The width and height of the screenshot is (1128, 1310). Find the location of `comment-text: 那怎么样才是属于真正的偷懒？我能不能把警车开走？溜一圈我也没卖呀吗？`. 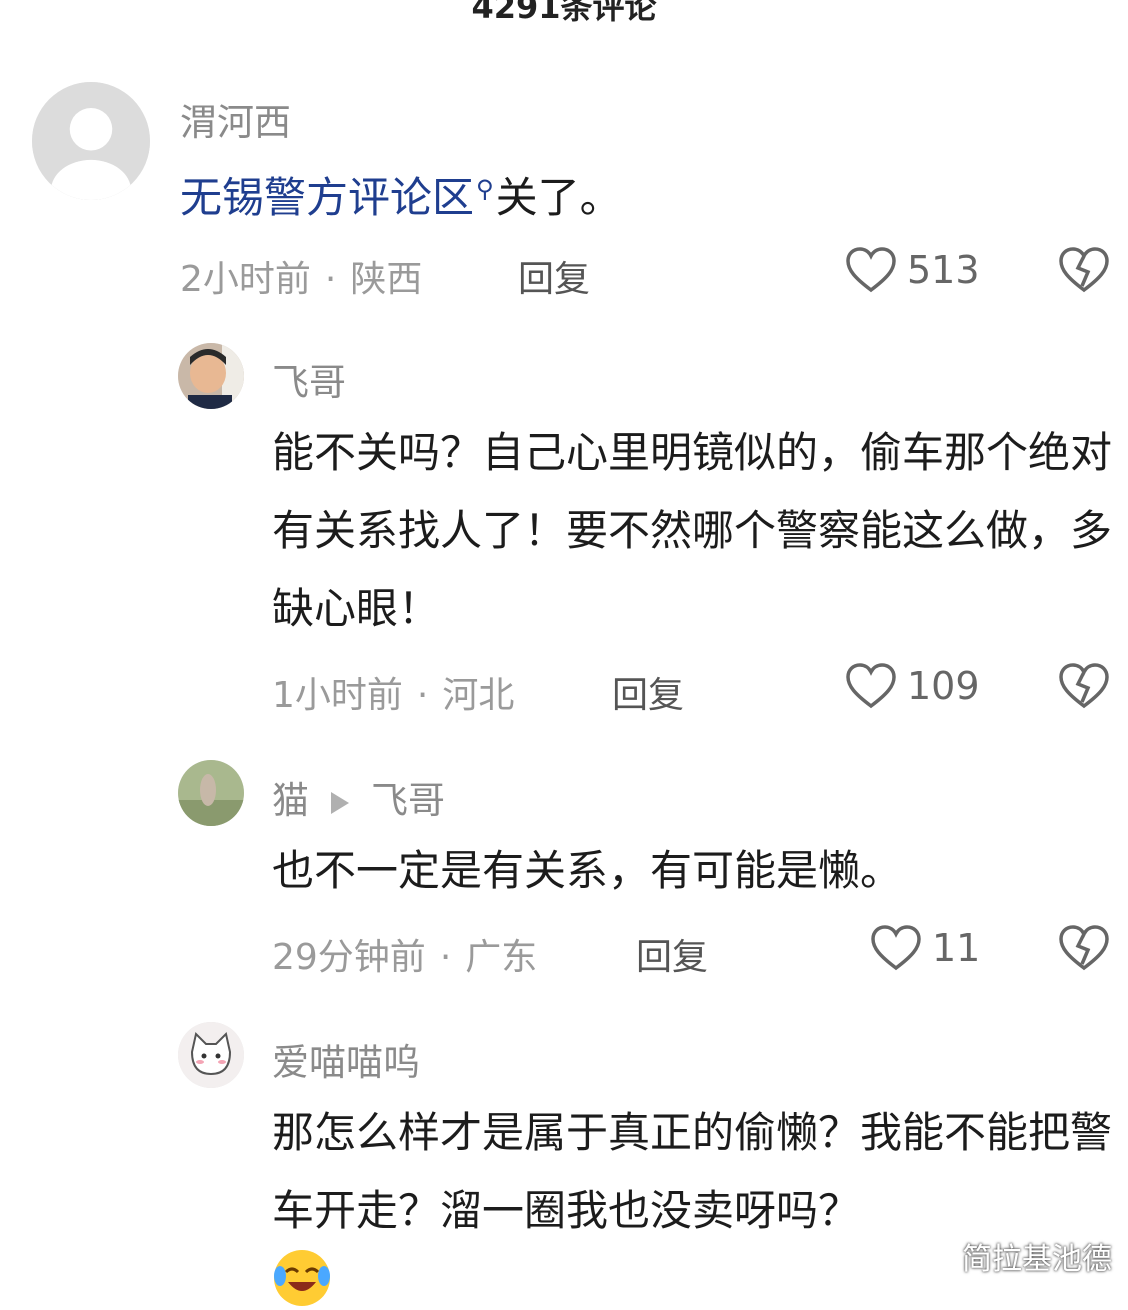

comment-text: 那怎么样才是属于真正的偷懒？我能不能把警车开走？溜一圈我也没卖呀吗？ is located at coordinates (692, 1171).